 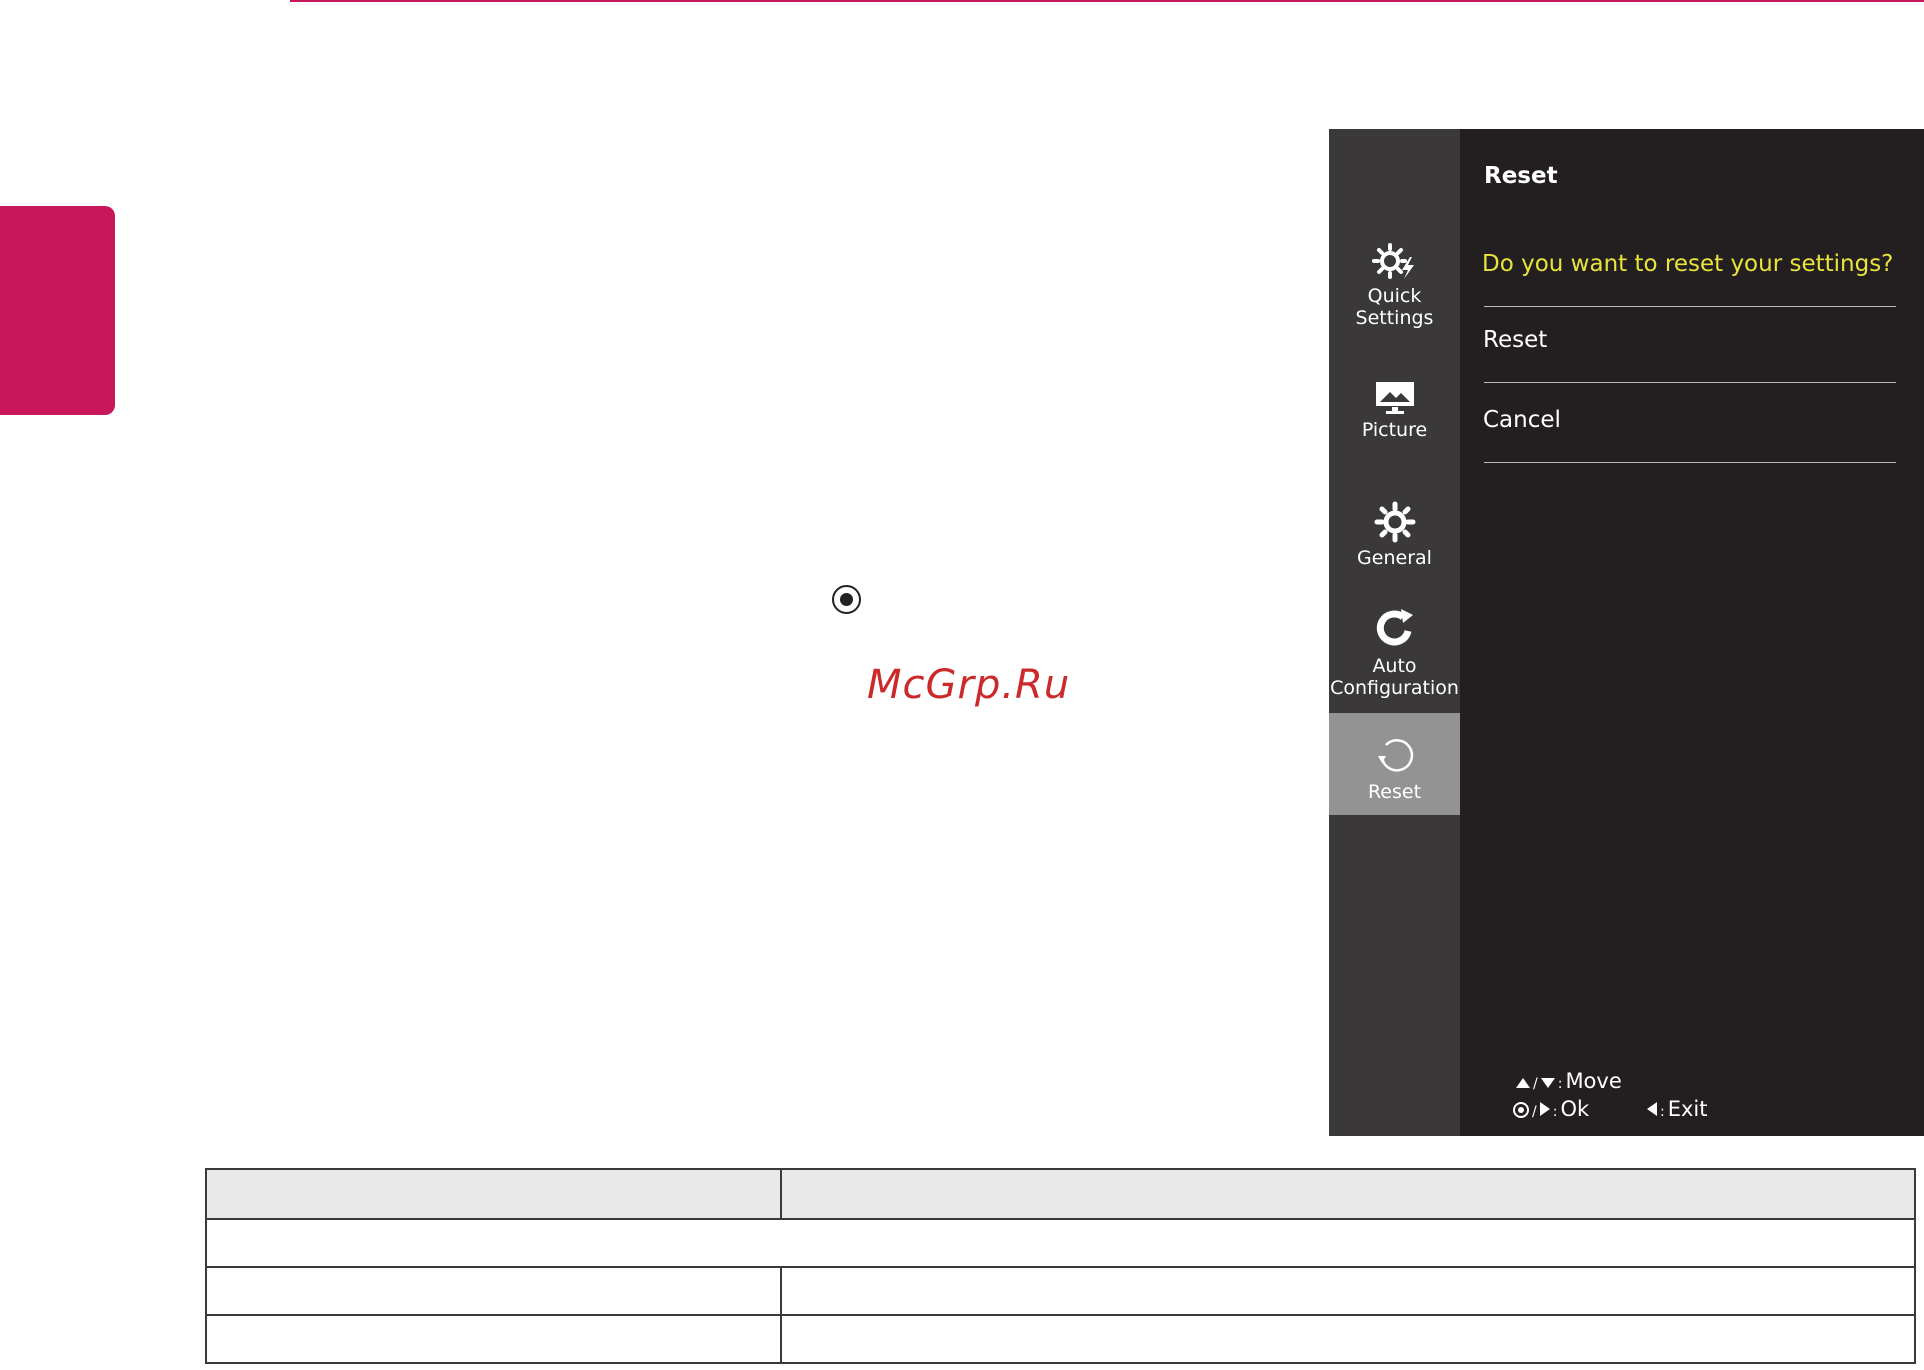 I want to click on top-rule, so click(x=1107, y=1).